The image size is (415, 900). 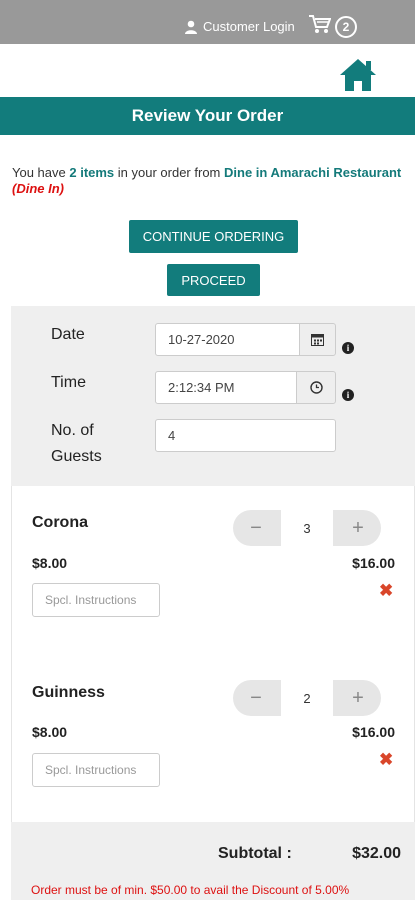 I want to click on continue-ordering-button: CONTINUE ORDERING, so click(x=213, y=236).